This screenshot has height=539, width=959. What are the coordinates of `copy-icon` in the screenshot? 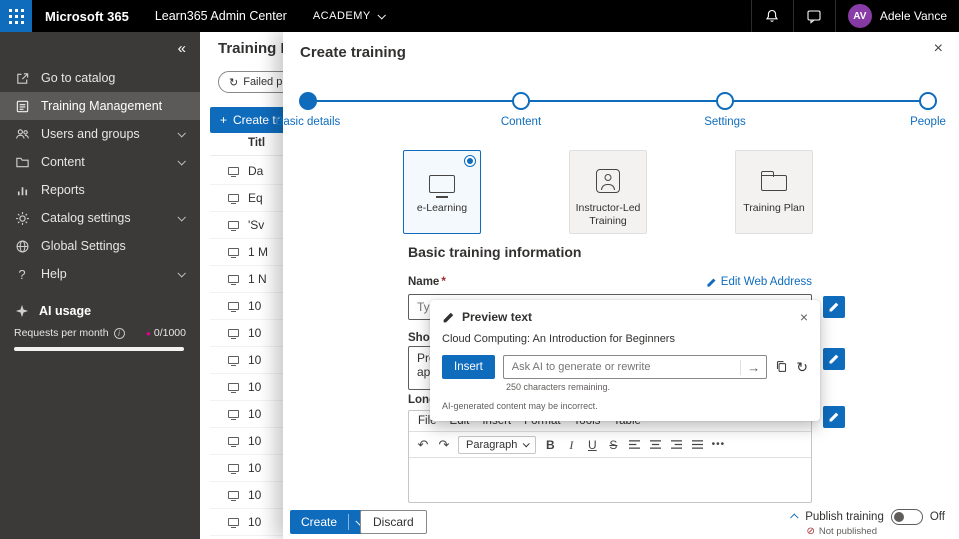 It's located at (781, 367).